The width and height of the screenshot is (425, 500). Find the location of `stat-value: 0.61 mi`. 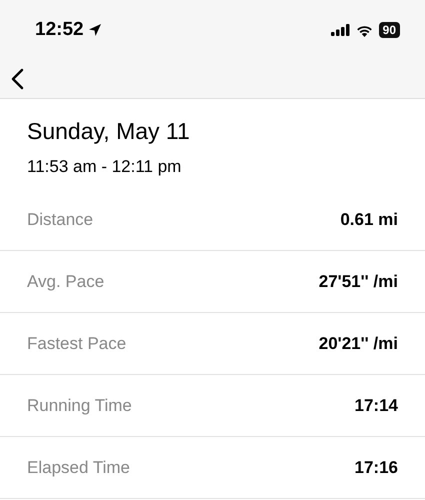

stat-value: 0.61 mi is located at coordinates (369, 220).